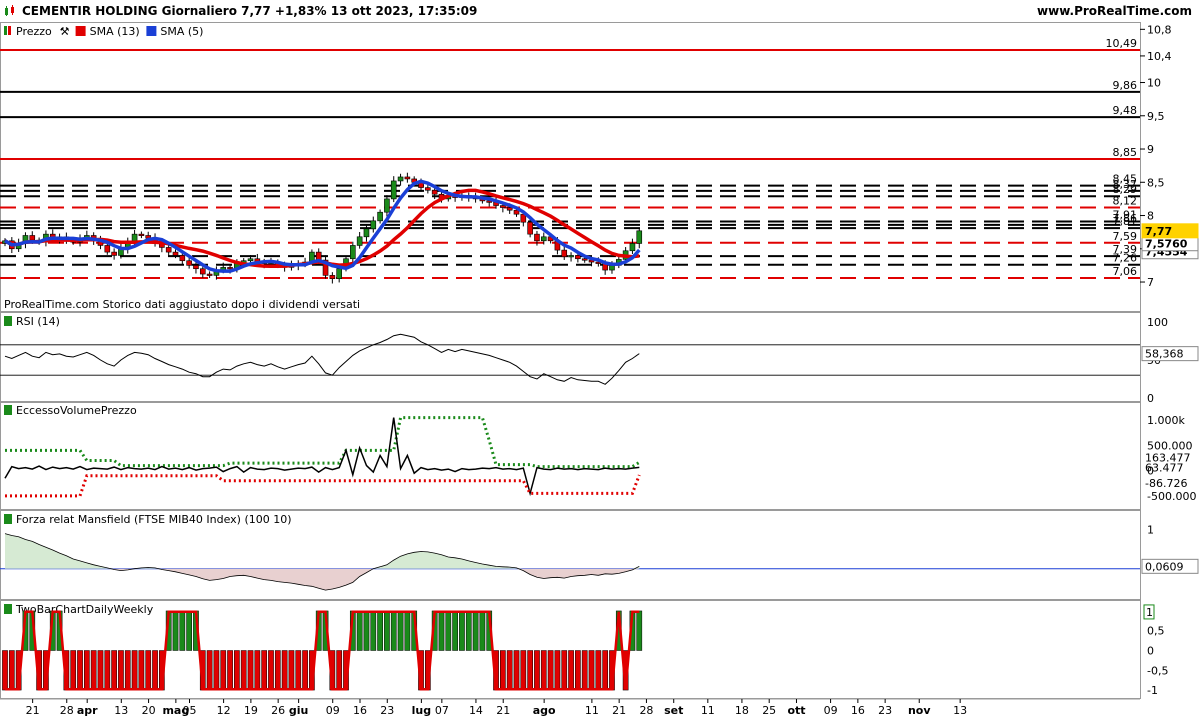 This screenshot has width=1200, height=720. What do you see at coordinates (1157, 322) in the screenshot?
I see `rsi-axis-label: 100` at bounding box center [1157, 322].